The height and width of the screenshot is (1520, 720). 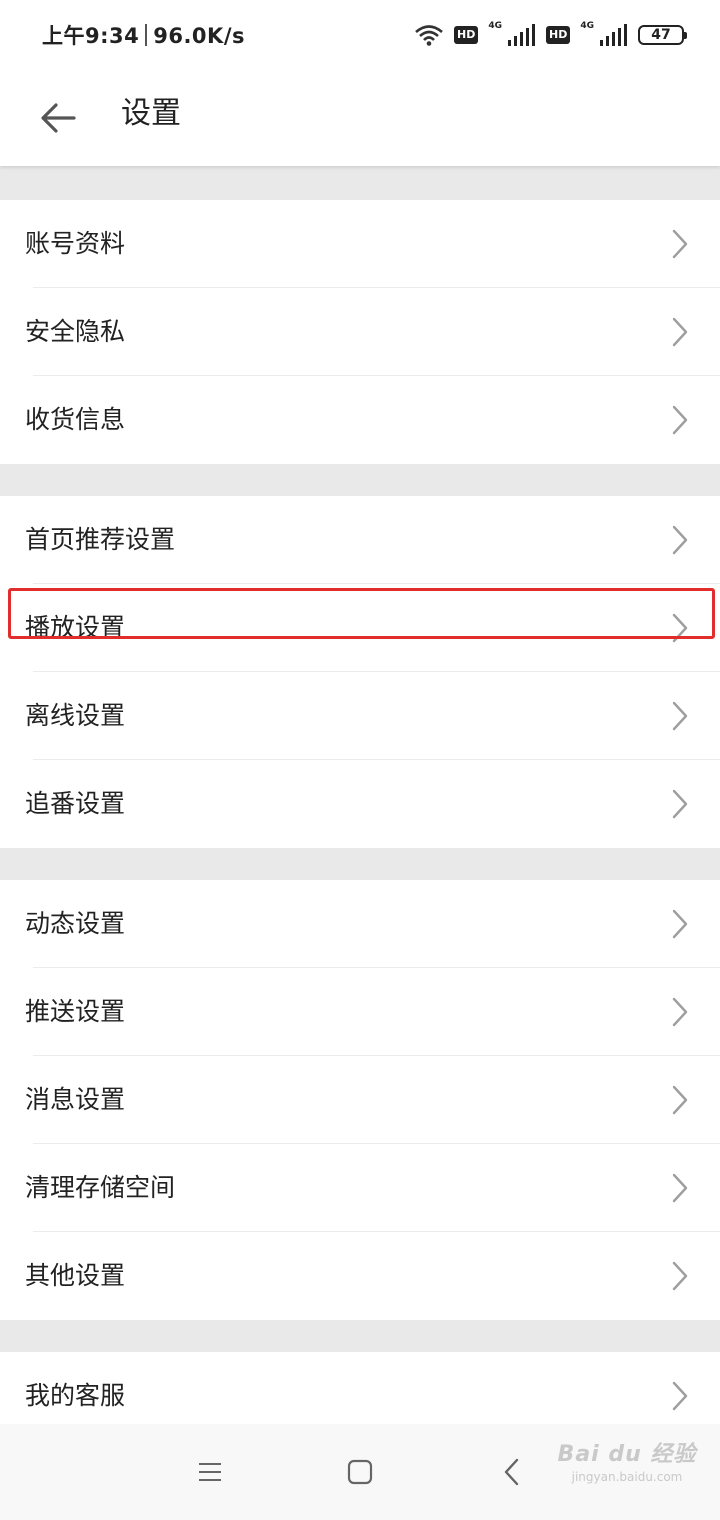 What do you see at coordinates (360, 540) in the screenshot?
I see `settings-item-home-recommend: 首页推荐设置` at bounding box center [360, 540].